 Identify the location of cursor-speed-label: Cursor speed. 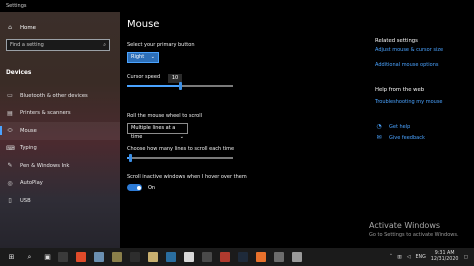
(144, 77).